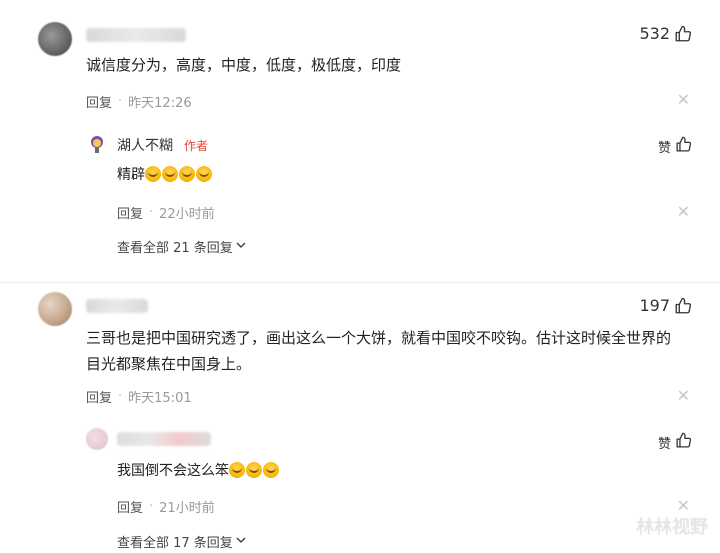  I want to click on comment-meta: 回复 · 昨天15:01, so click(139, 396).